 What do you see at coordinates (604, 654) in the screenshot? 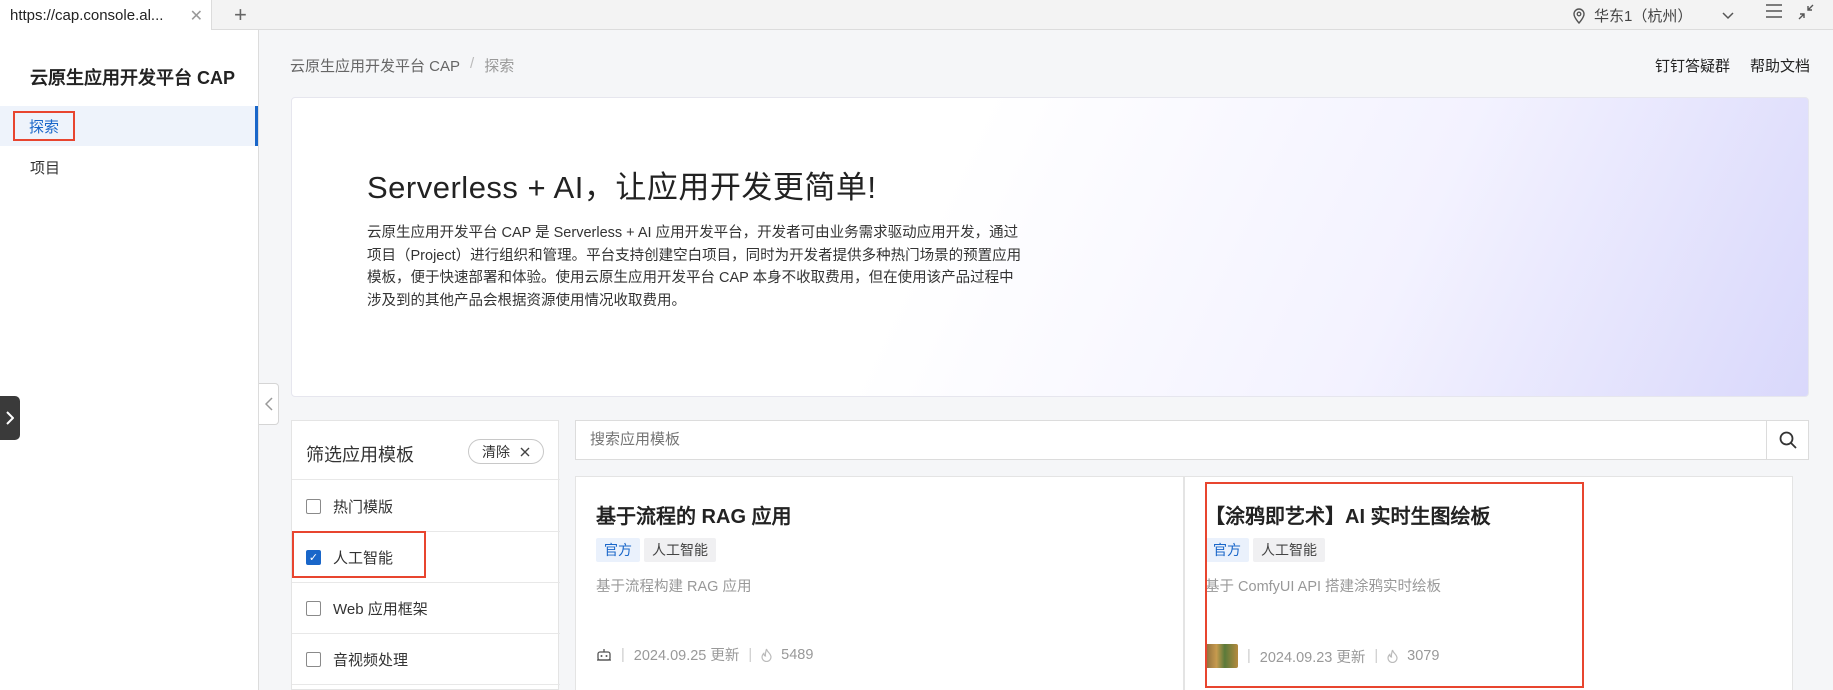
I see `robot-icon` at bounding box center [604, 654].